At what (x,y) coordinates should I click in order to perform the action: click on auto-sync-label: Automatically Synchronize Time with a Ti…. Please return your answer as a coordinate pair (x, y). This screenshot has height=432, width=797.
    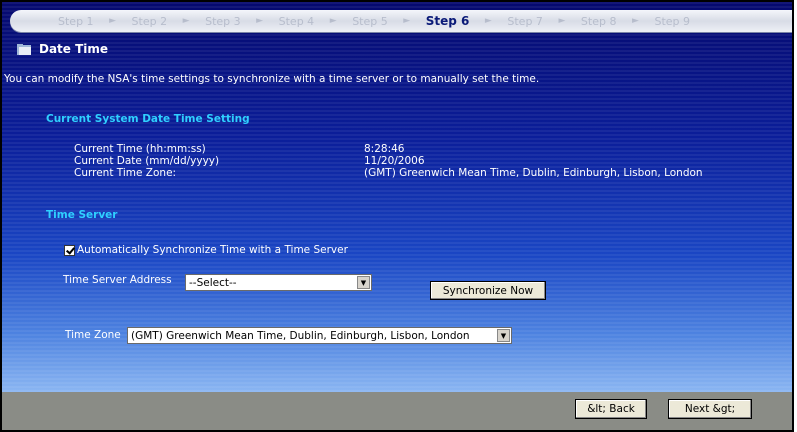
    Looking at the image, I should click on (212, 250).